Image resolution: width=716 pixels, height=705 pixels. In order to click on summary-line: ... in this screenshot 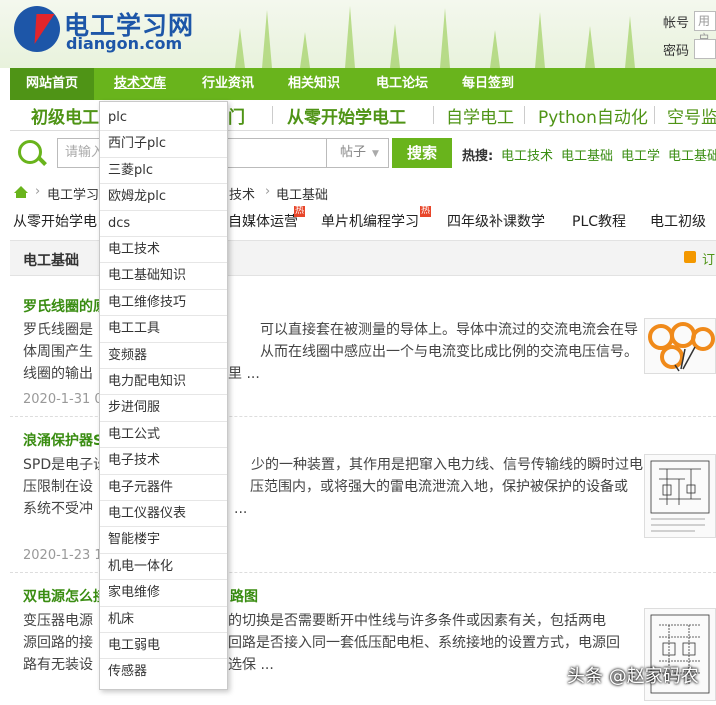, I will do `click(241, 509)`.